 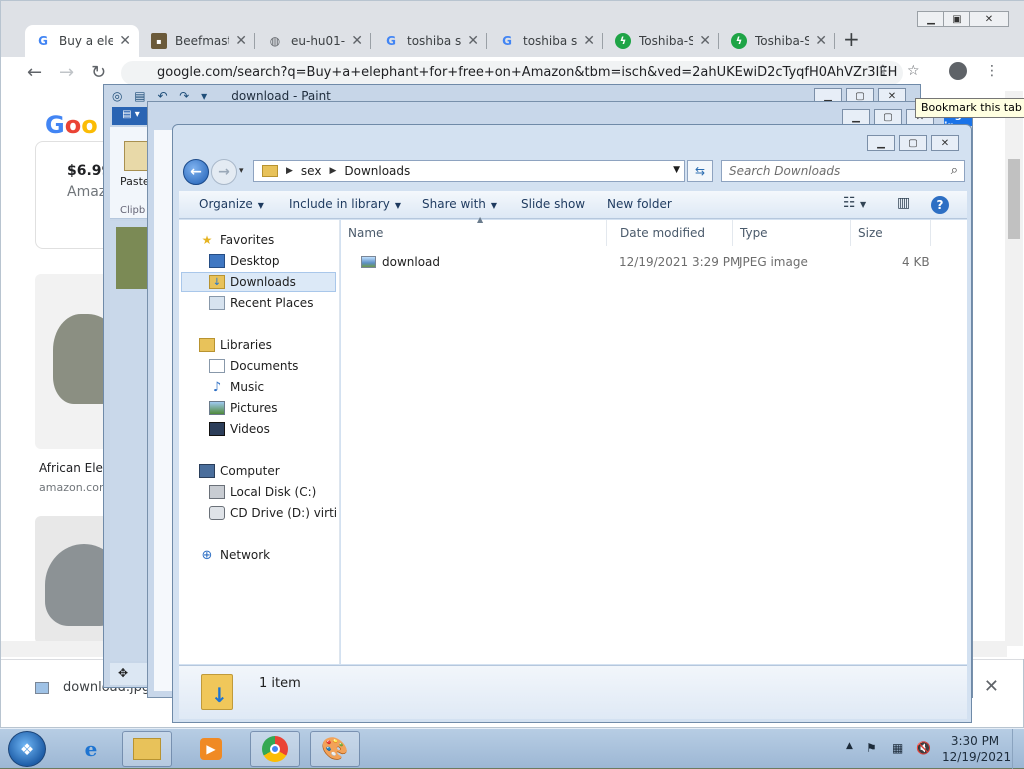 I want to click on tab-toshiba-search-1: G toshiba s ✕, so click(x=430, y=41).